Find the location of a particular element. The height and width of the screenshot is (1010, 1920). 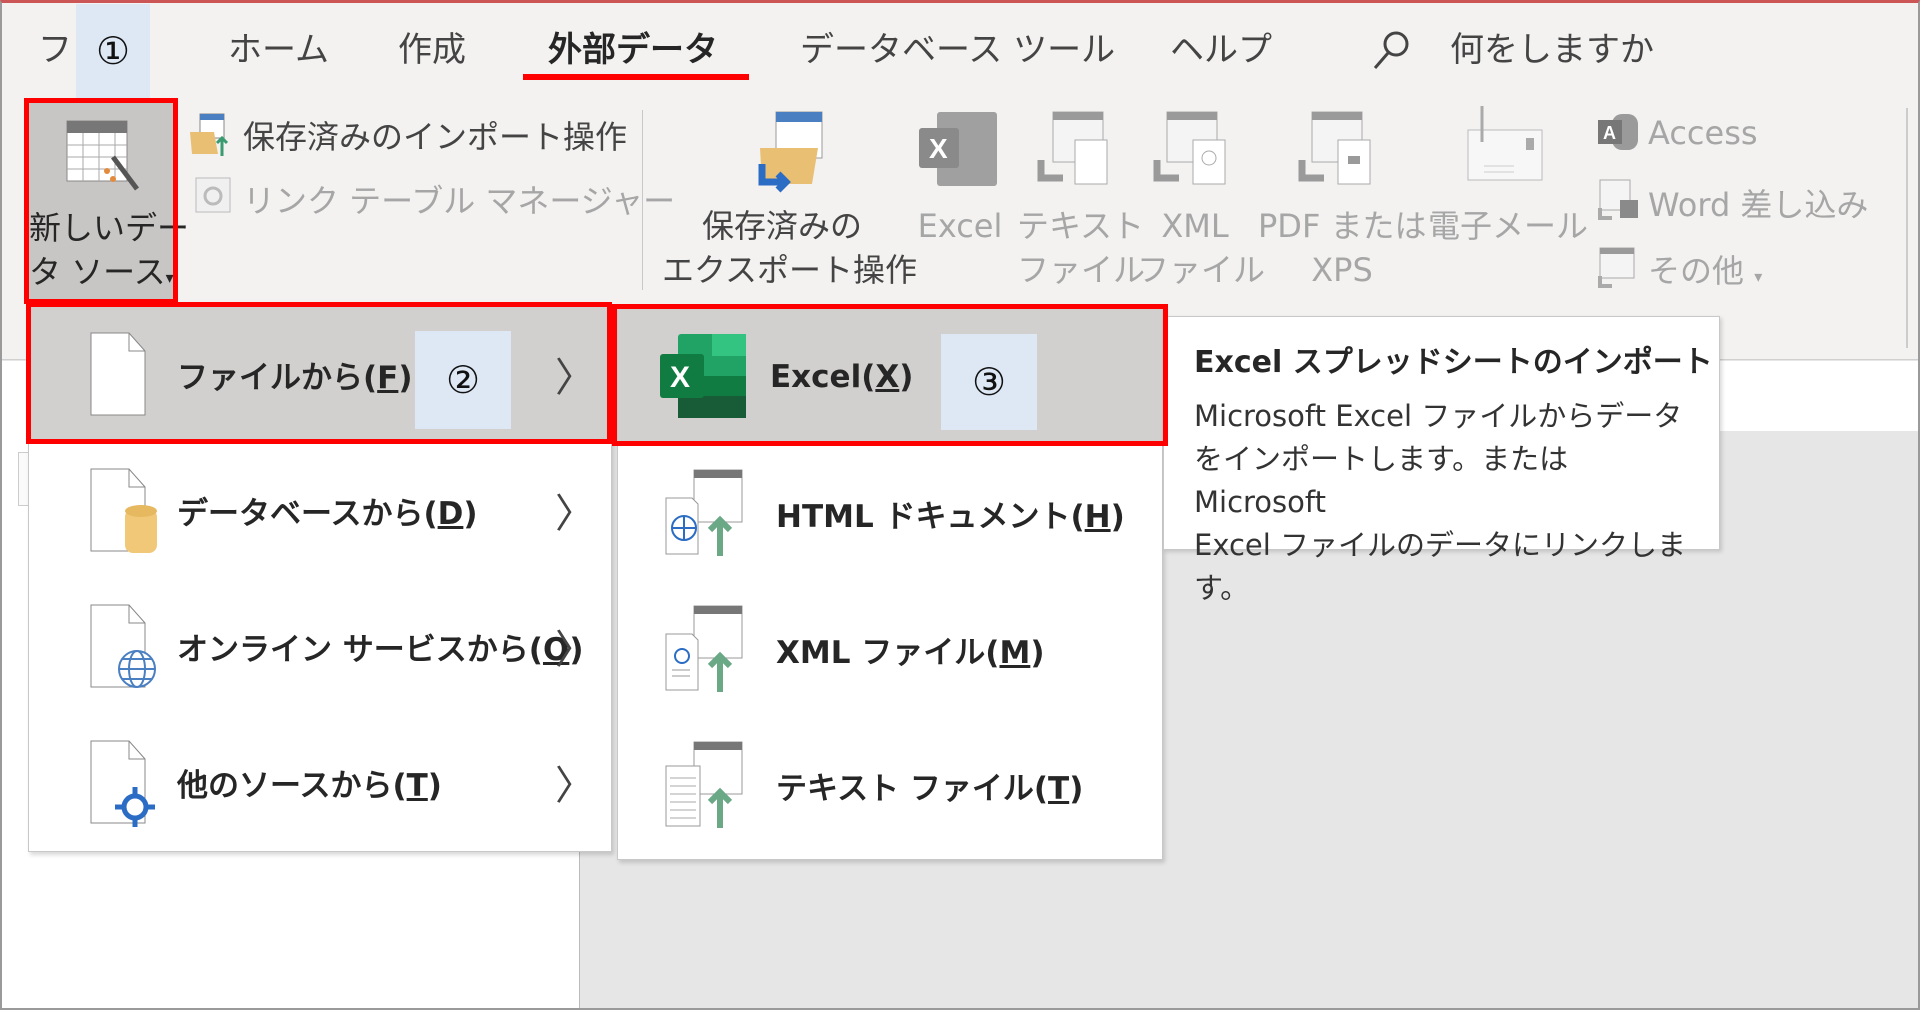

export-text-file-button: テキスト ファイル is located at coordinates (1081, 198).